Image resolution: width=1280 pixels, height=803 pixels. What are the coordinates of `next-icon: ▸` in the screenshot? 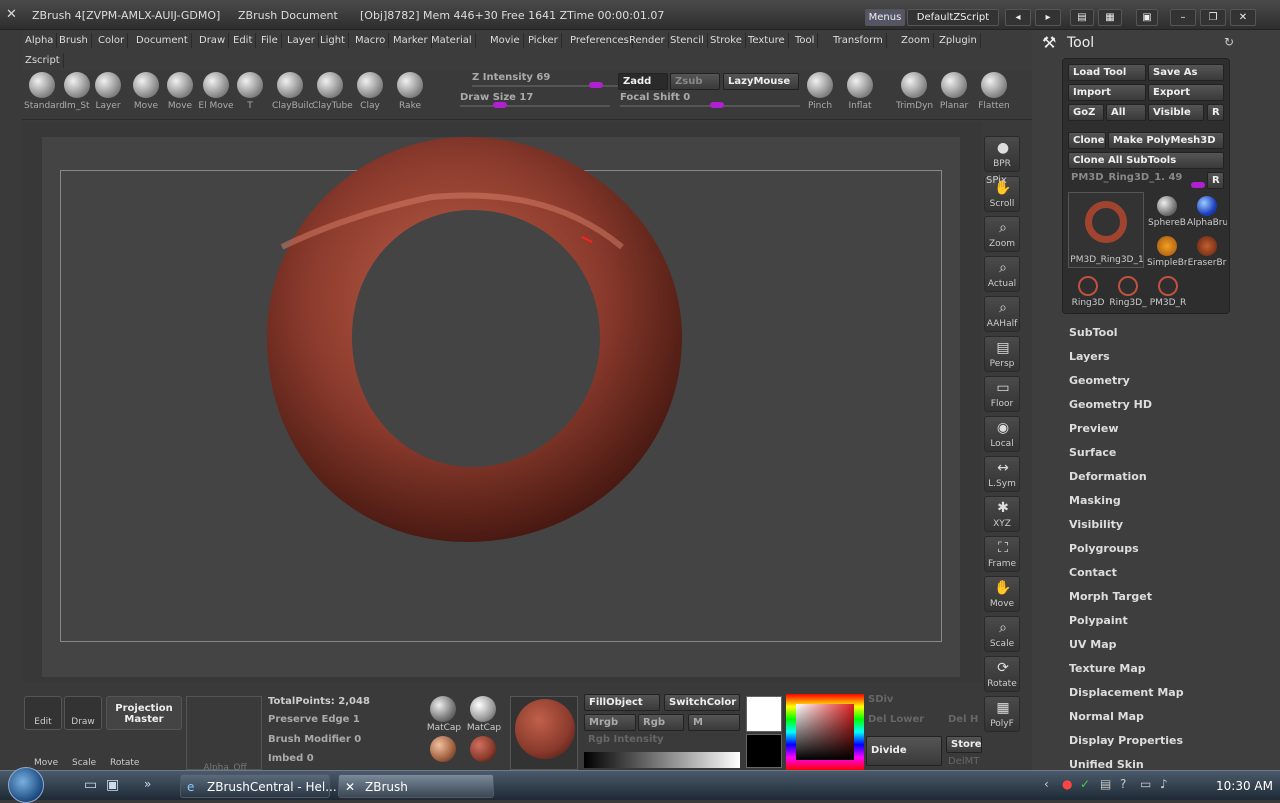 It's located at (1048, 17).